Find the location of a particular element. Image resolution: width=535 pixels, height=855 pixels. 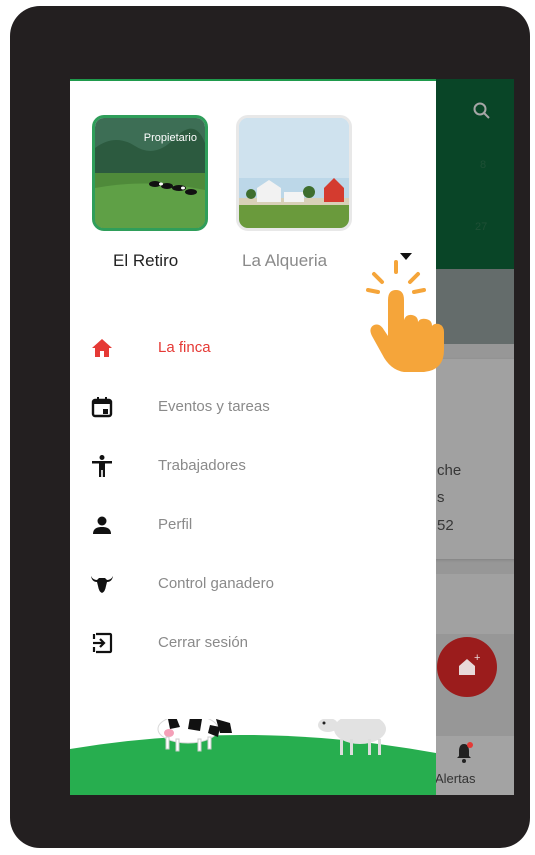

menu-item-eventos: Eventos y tareas is located at coordinates (253, 407).